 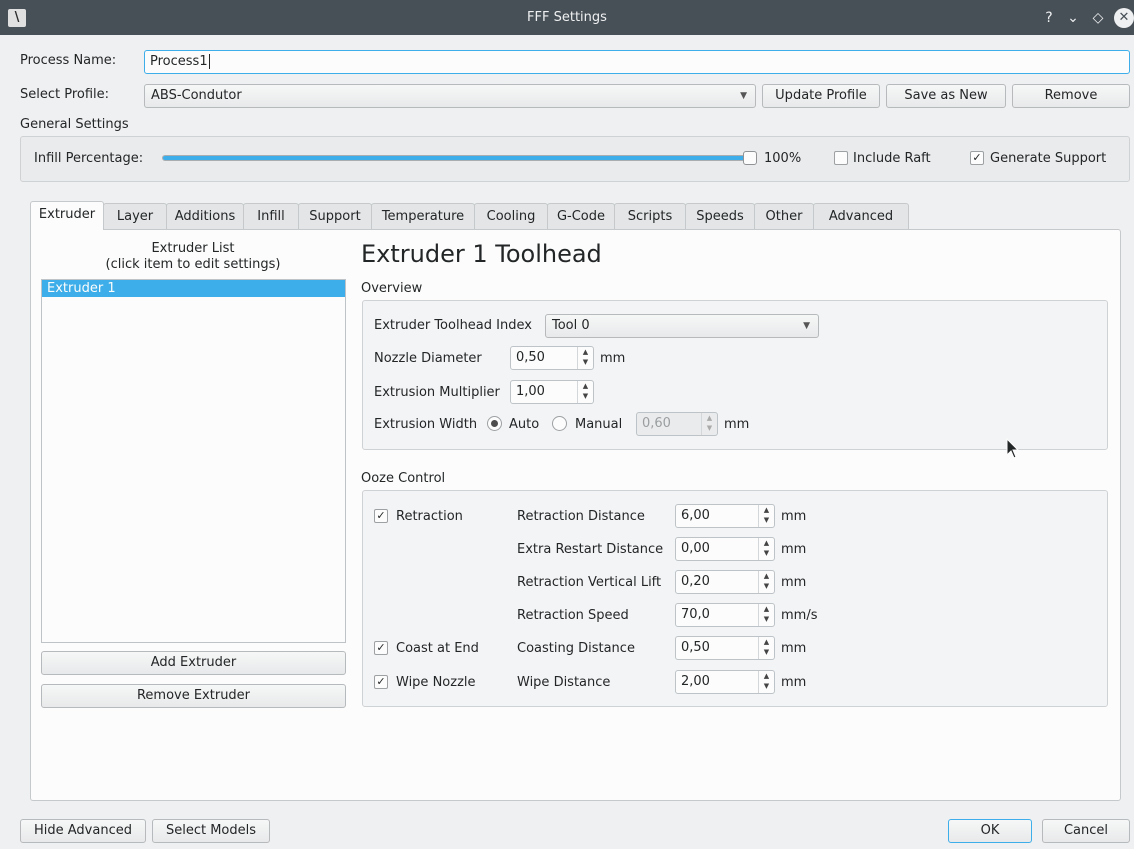 What do you see at coordinates (453, 325) in the screenshot?
I see `toolhead-index-label: Extruder Toolhead Index` at bounding box center [453, 325].